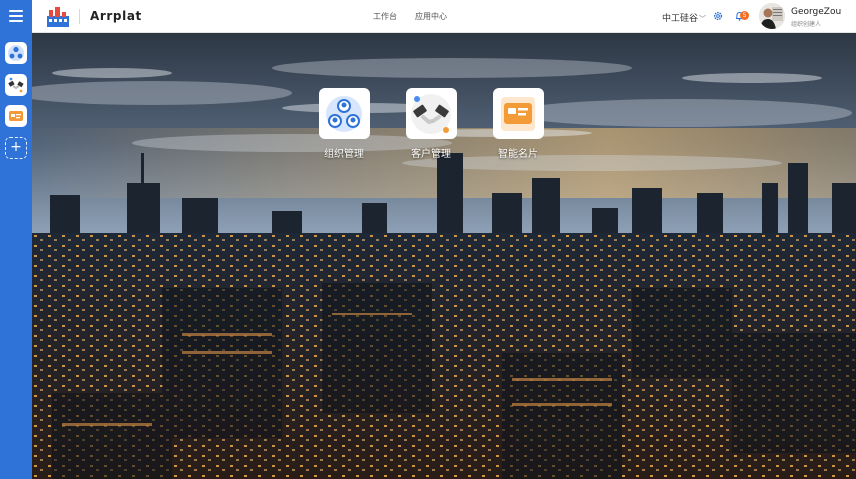  I want to click on app-tile-label: 组织管理, so click(344, 154).